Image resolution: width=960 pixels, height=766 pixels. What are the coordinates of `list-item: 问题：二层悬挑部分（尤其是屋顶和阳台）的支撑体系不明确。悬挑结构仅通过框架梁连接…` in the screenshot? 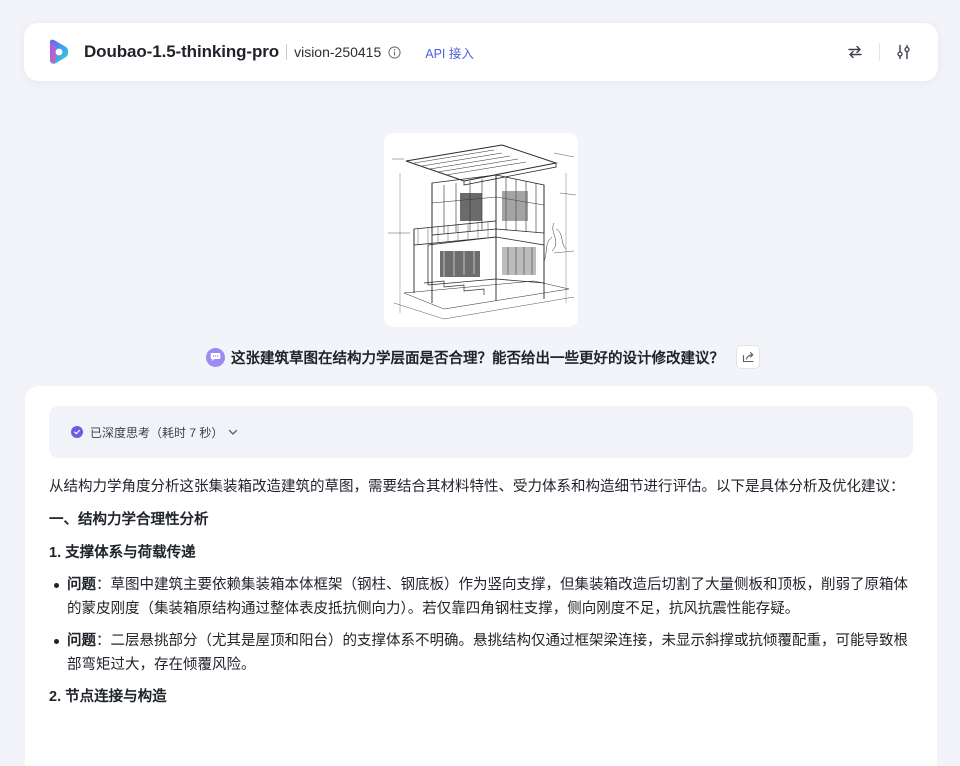 It's located at (481, 653).